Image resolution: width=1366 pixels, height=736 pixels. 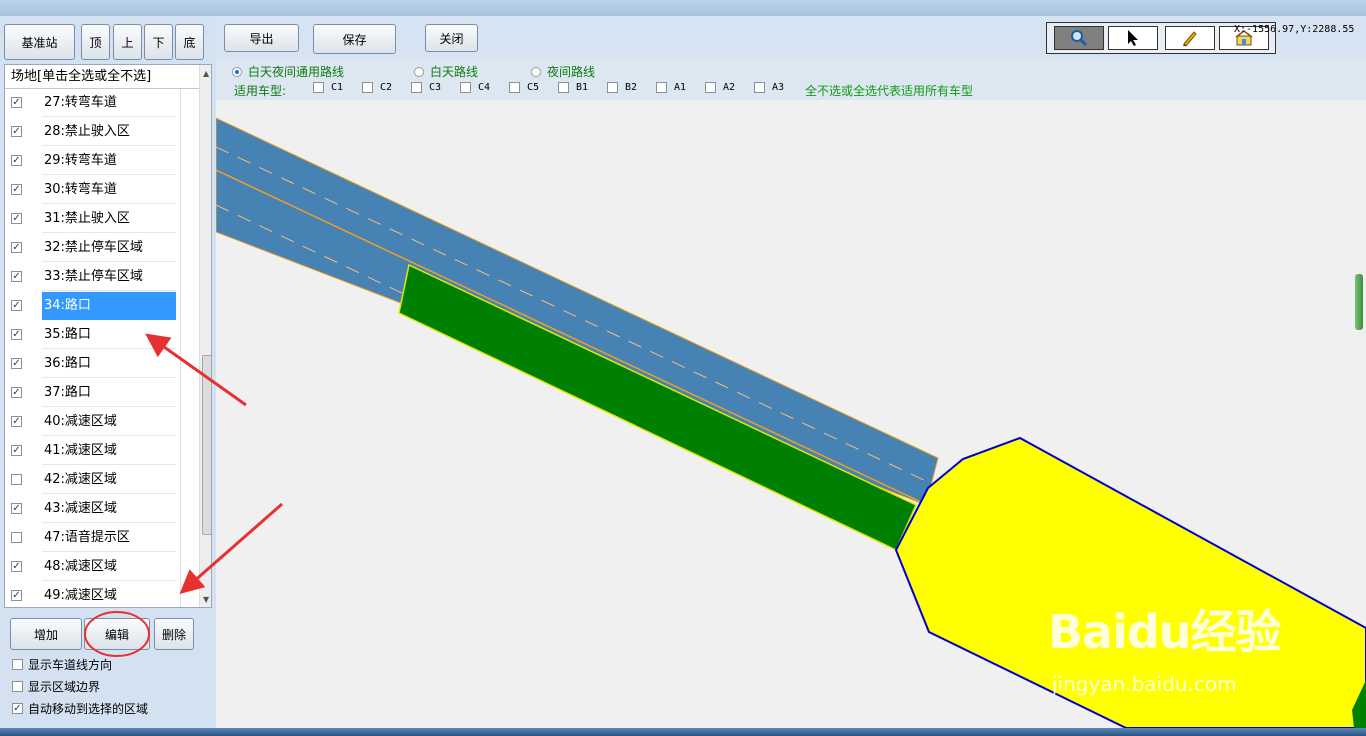 What do you see at coordinates (117, 634) in the screenshot?
I see `annotation-circle` at bounding box center [117, 634].